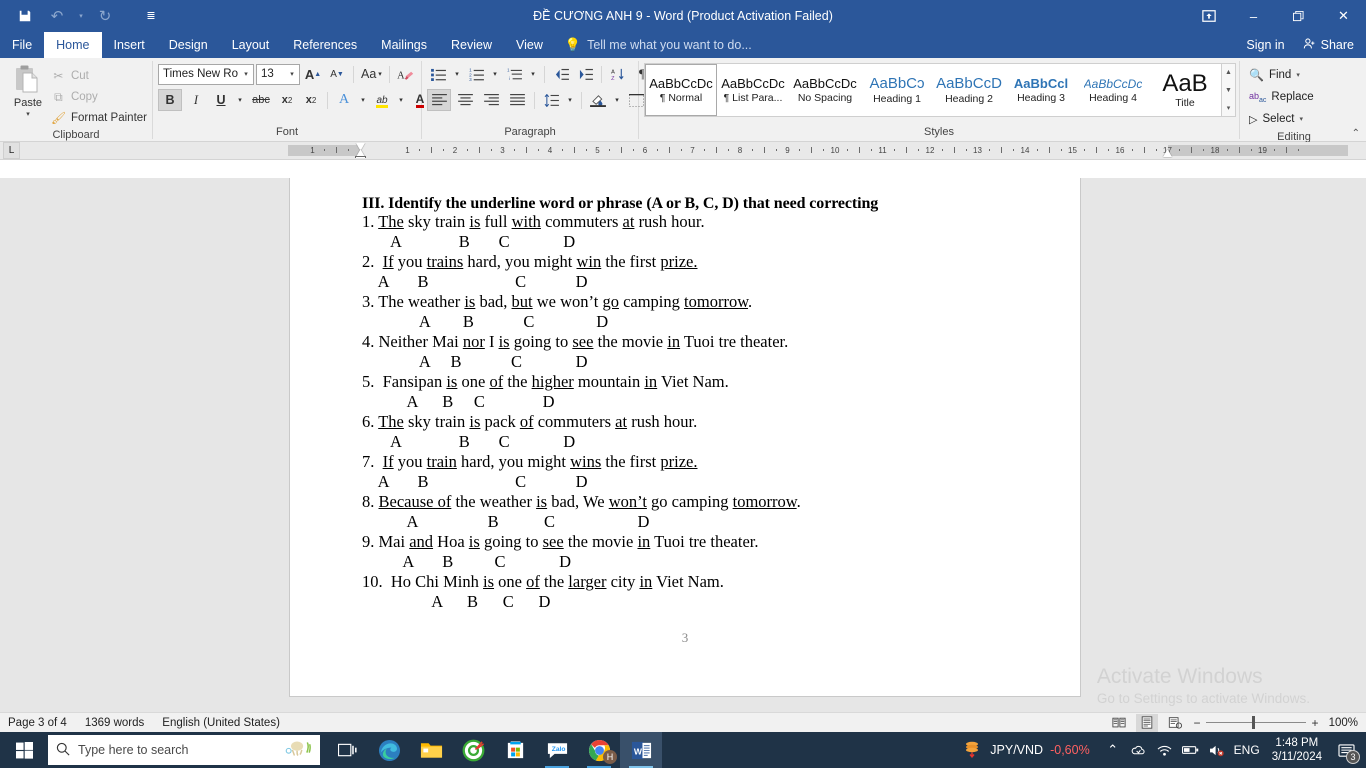 Image resolution: width=1366 pixels, height=768 pixels. What do you see at coordinates (476, 74) in the screenshot?
I see `numbering-button: 123` at bounding box center [476, 74].